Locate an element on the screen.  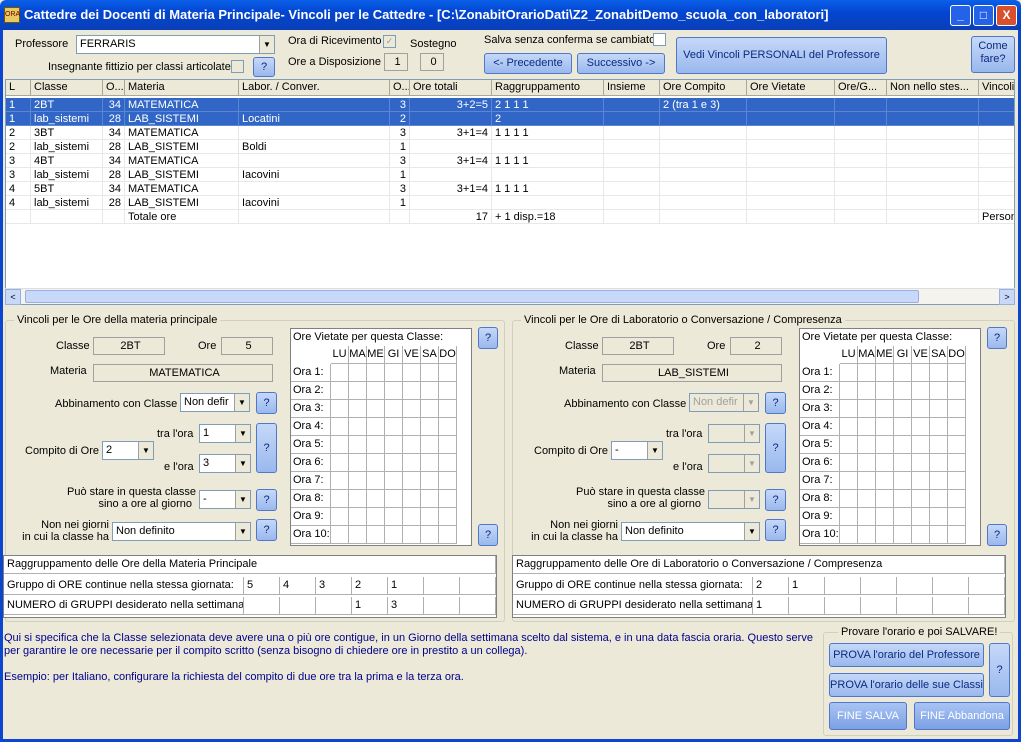
rag-cell: 5 is located at coordinates (262, 586).